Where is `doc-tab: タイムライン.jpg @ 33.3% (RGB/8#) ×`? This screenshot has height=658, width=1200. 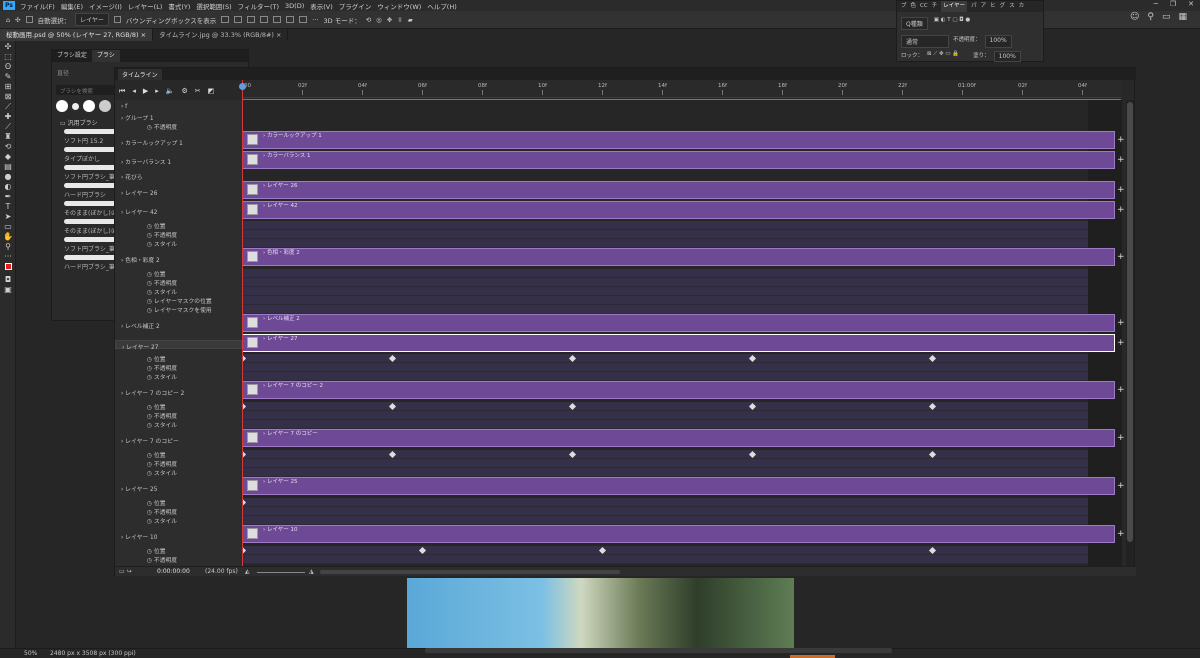 doc-tab: タイムライン.jpg @ 33.3% (RGB/8#) × is located at coordinates (221, 35).